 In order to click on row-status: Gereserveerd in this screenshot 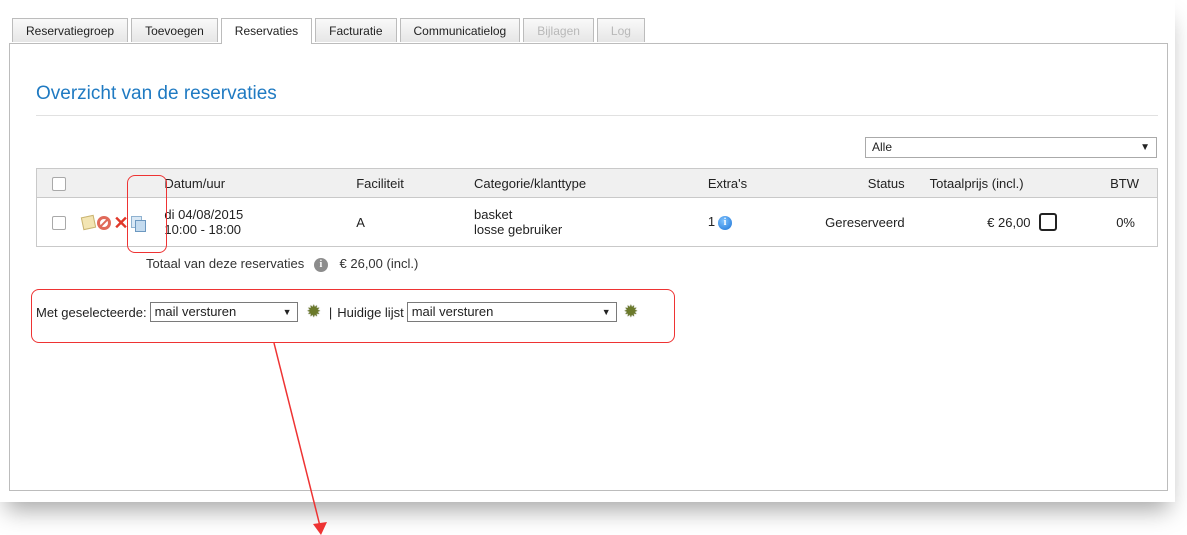, I will do `click(857, 222)`.